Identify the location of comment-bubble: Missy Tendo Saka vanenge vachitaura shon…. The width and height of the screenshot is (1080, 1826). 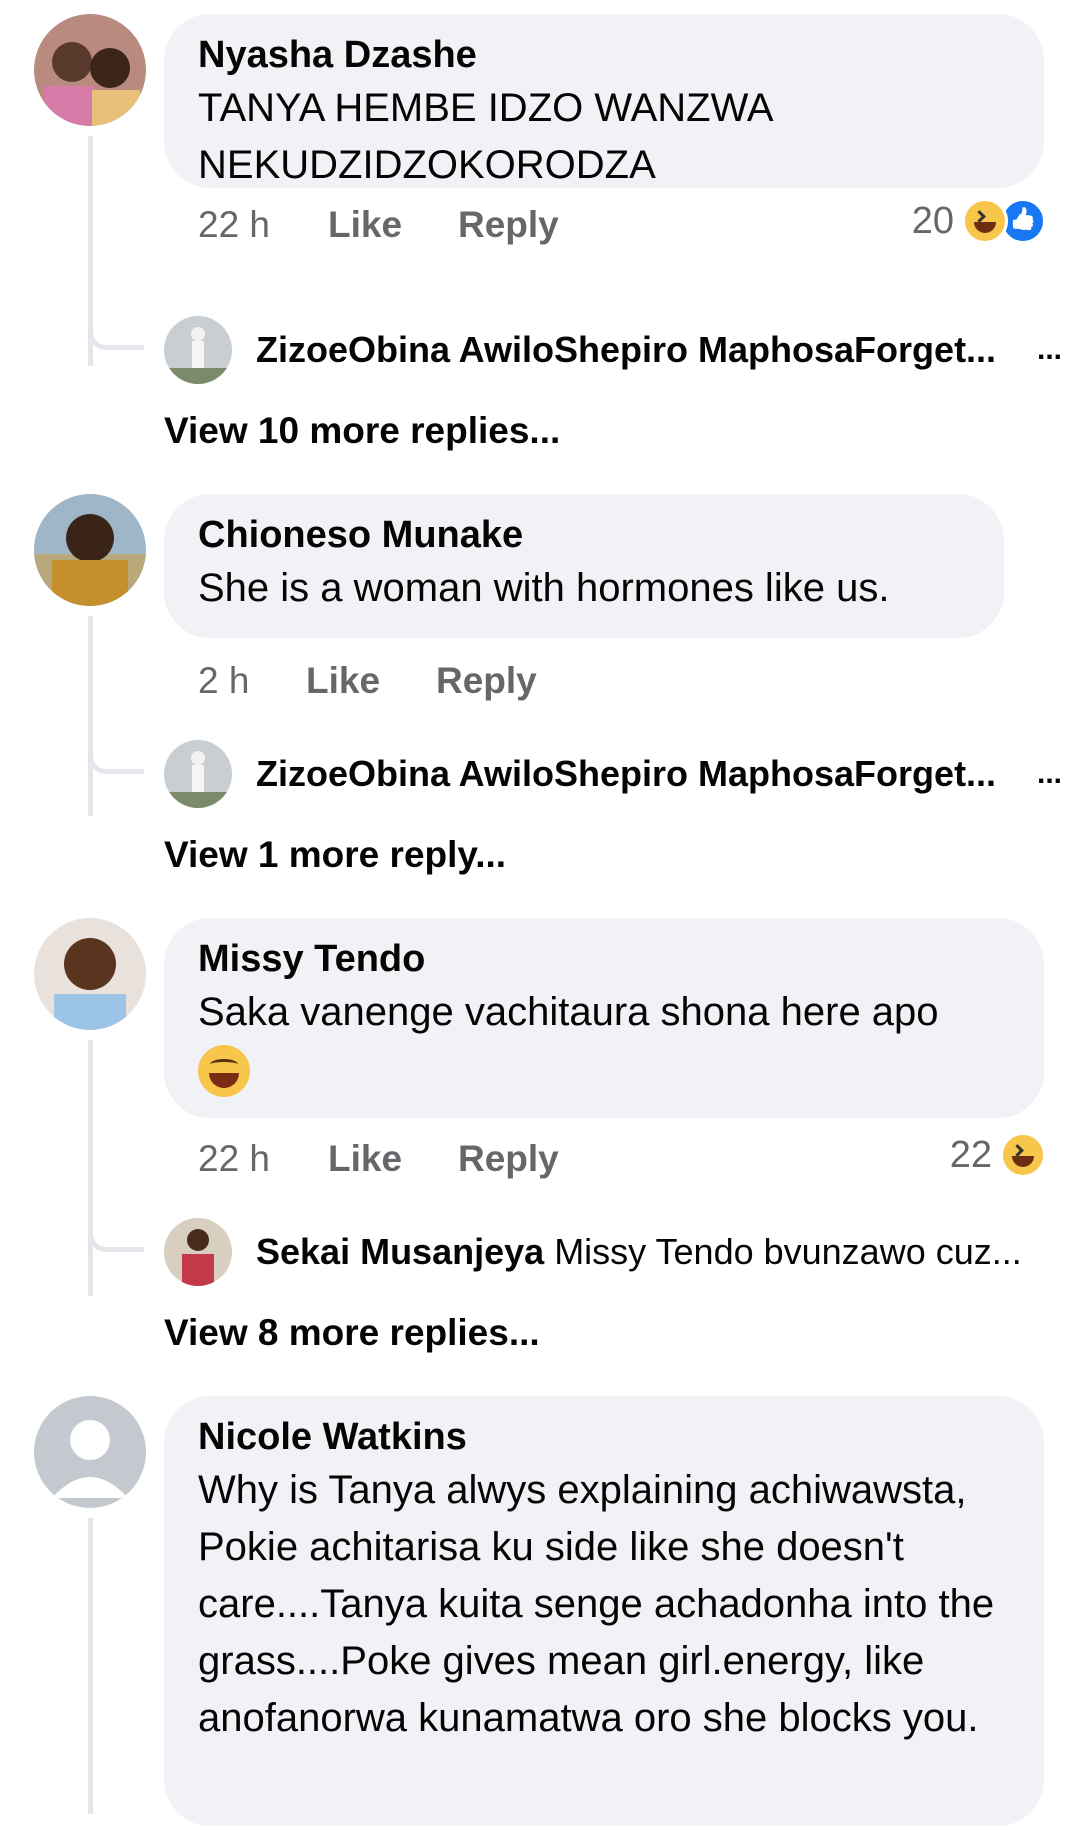
(604, 1018).